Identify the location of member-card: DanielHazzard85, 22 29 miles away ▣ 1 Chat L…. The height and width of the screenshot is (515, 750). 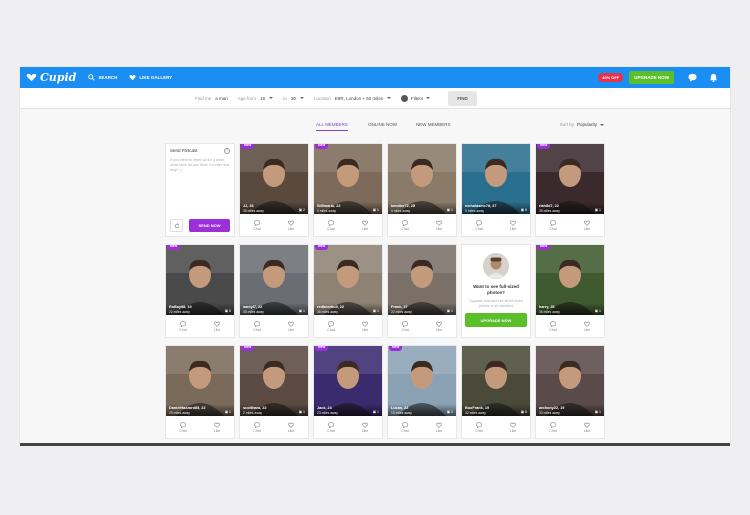
(200, 392).